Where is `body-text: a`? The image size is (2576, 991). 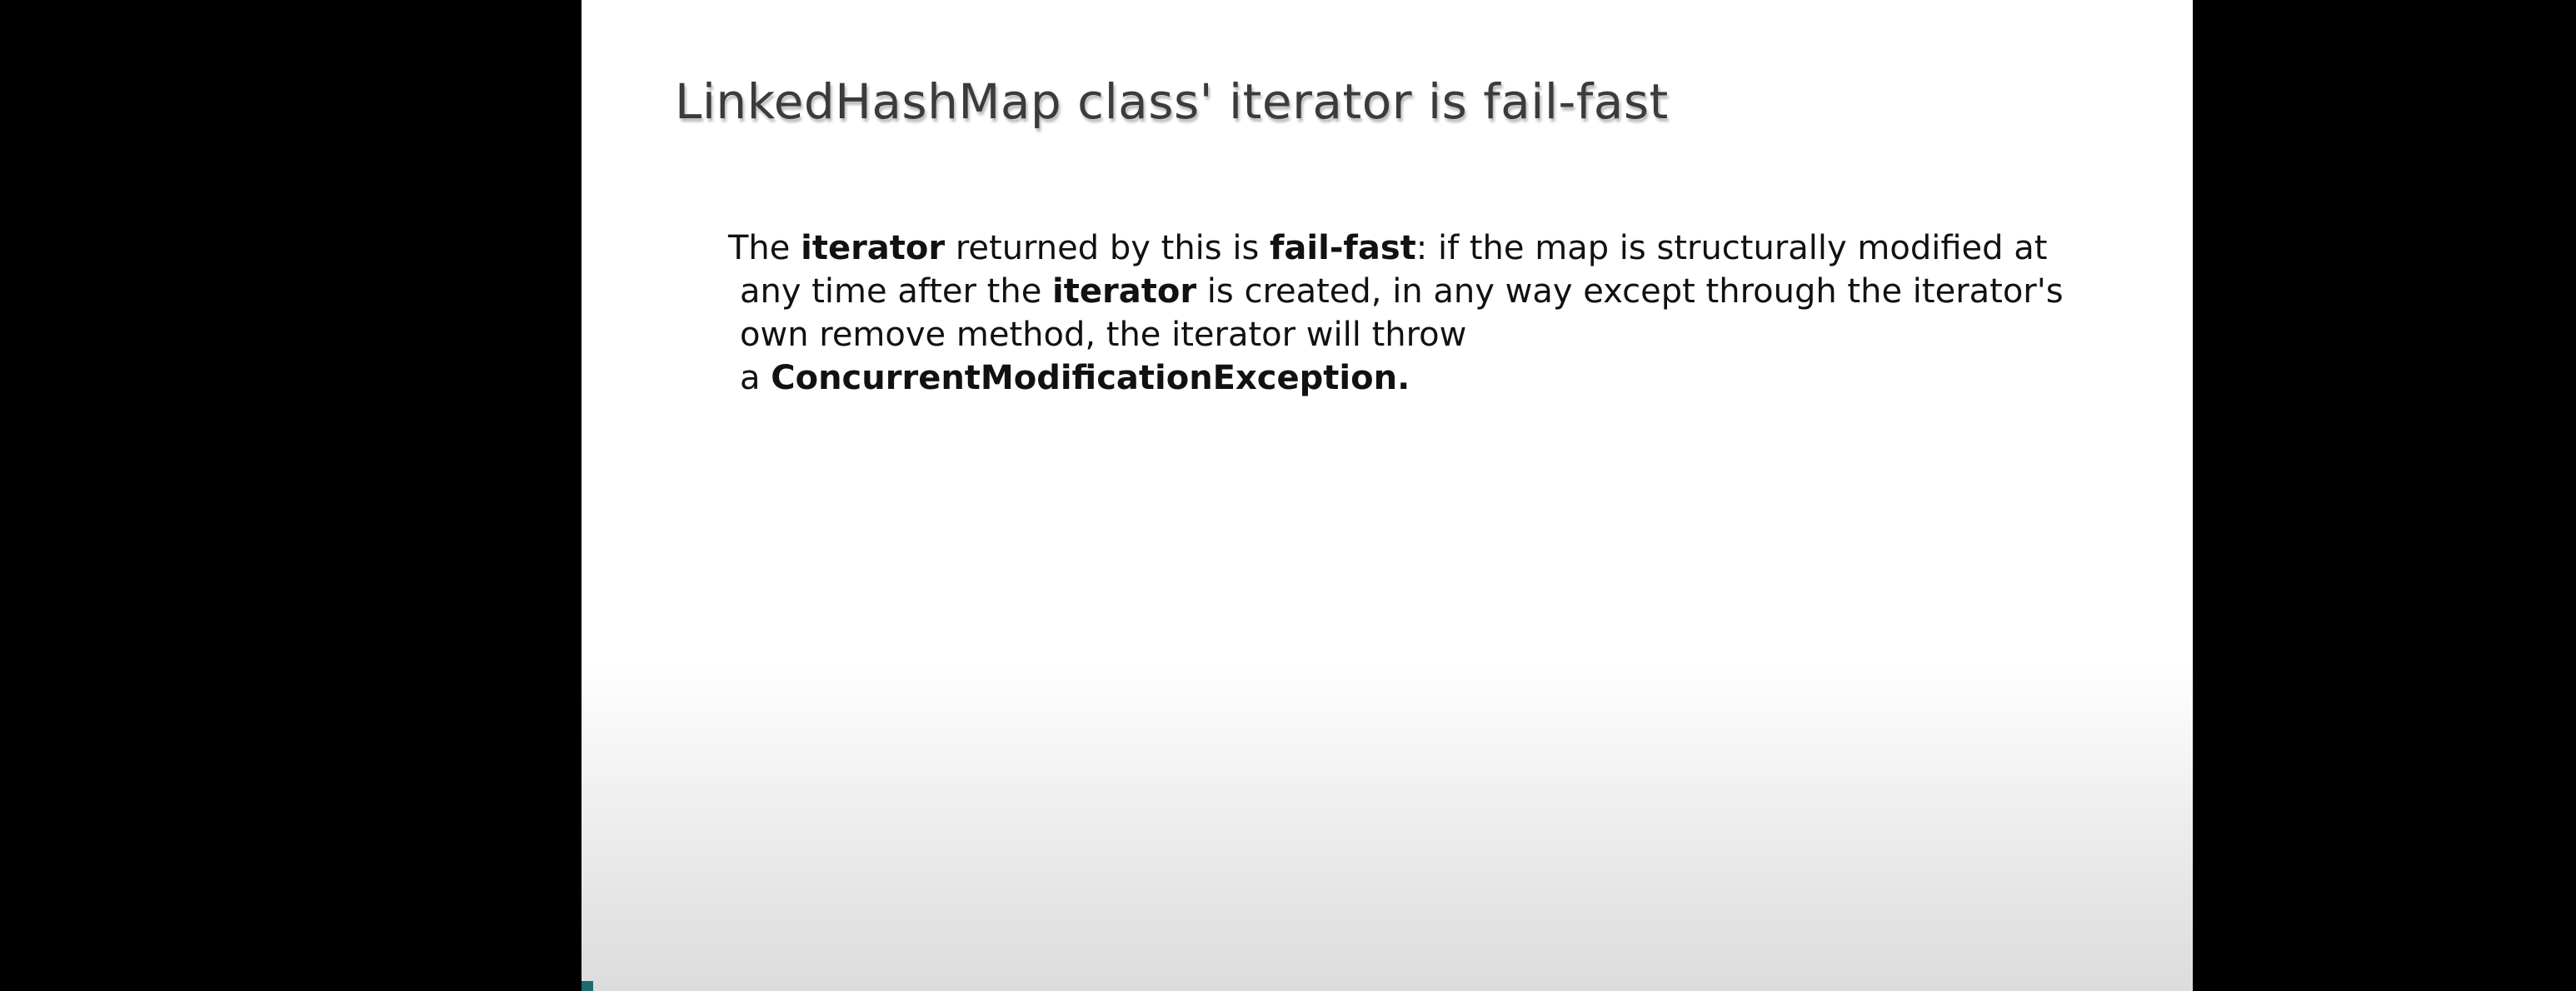 body-text: a is located at coordinates (755, 378).